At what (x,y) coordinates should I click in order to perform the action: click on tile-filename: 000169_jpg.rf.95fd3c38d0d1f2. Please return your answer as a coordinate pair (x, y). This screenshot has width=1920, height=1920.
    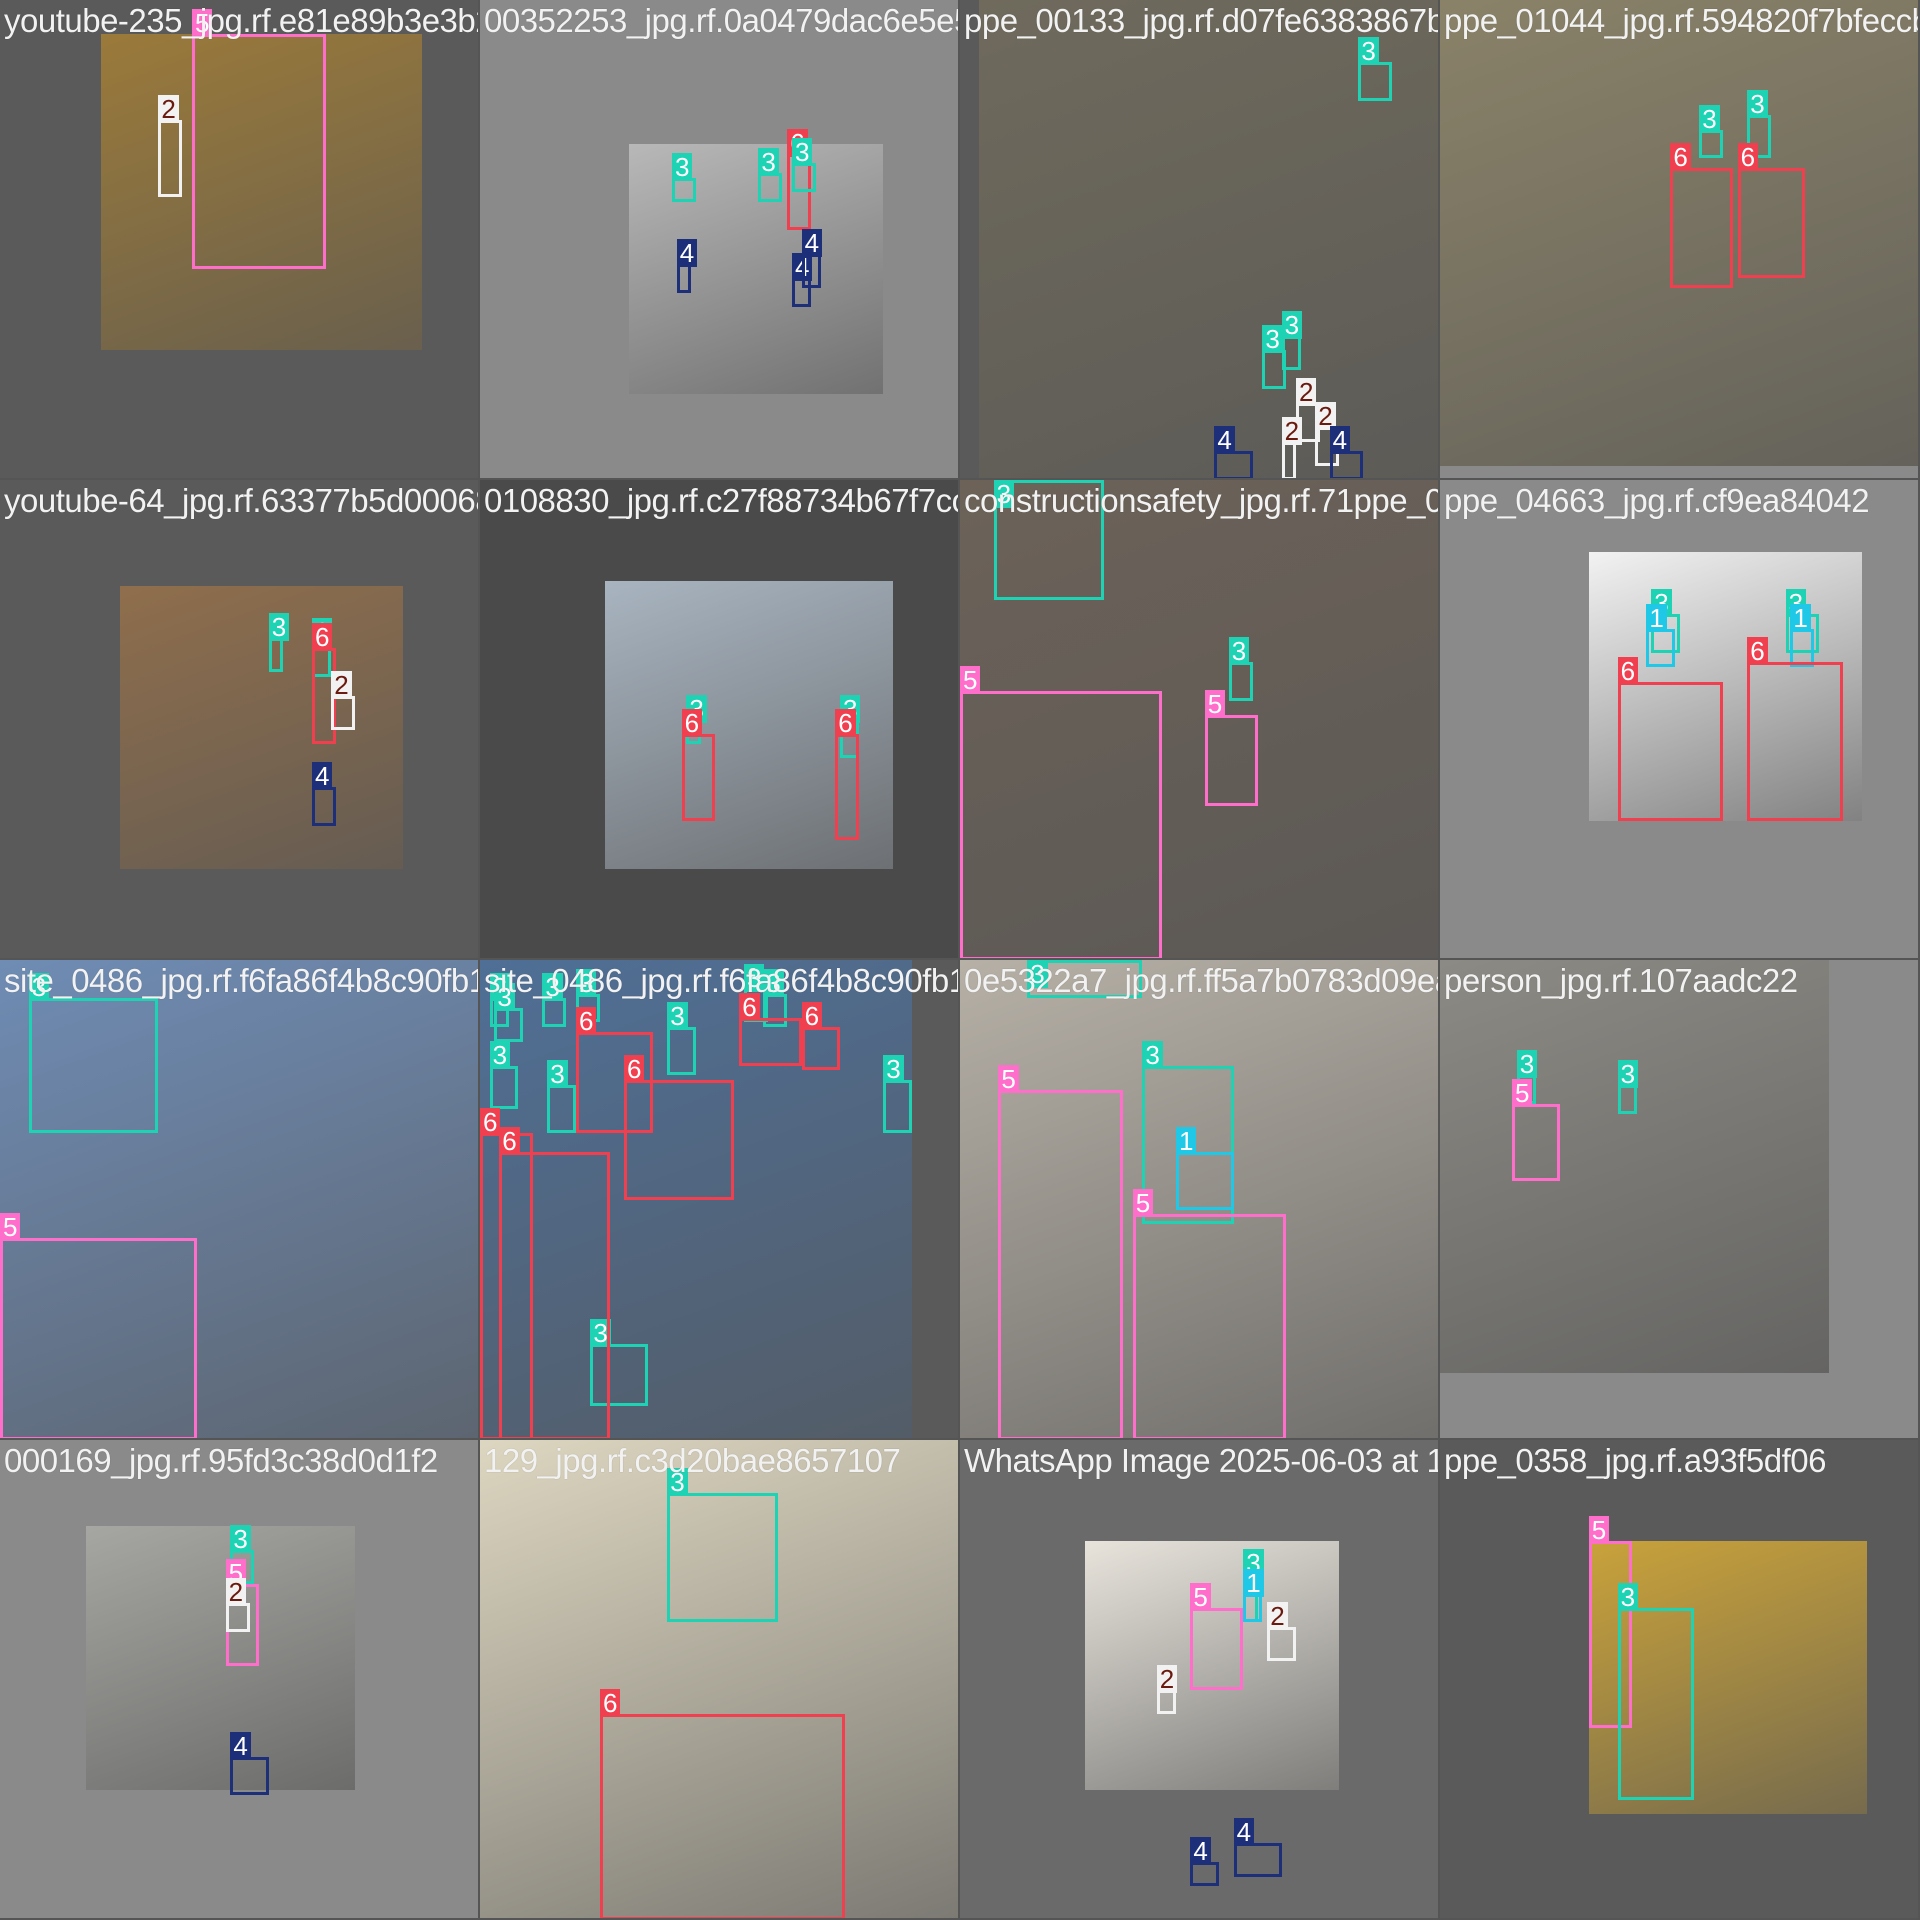
    Looking at the image, I should click on (221, 1460).